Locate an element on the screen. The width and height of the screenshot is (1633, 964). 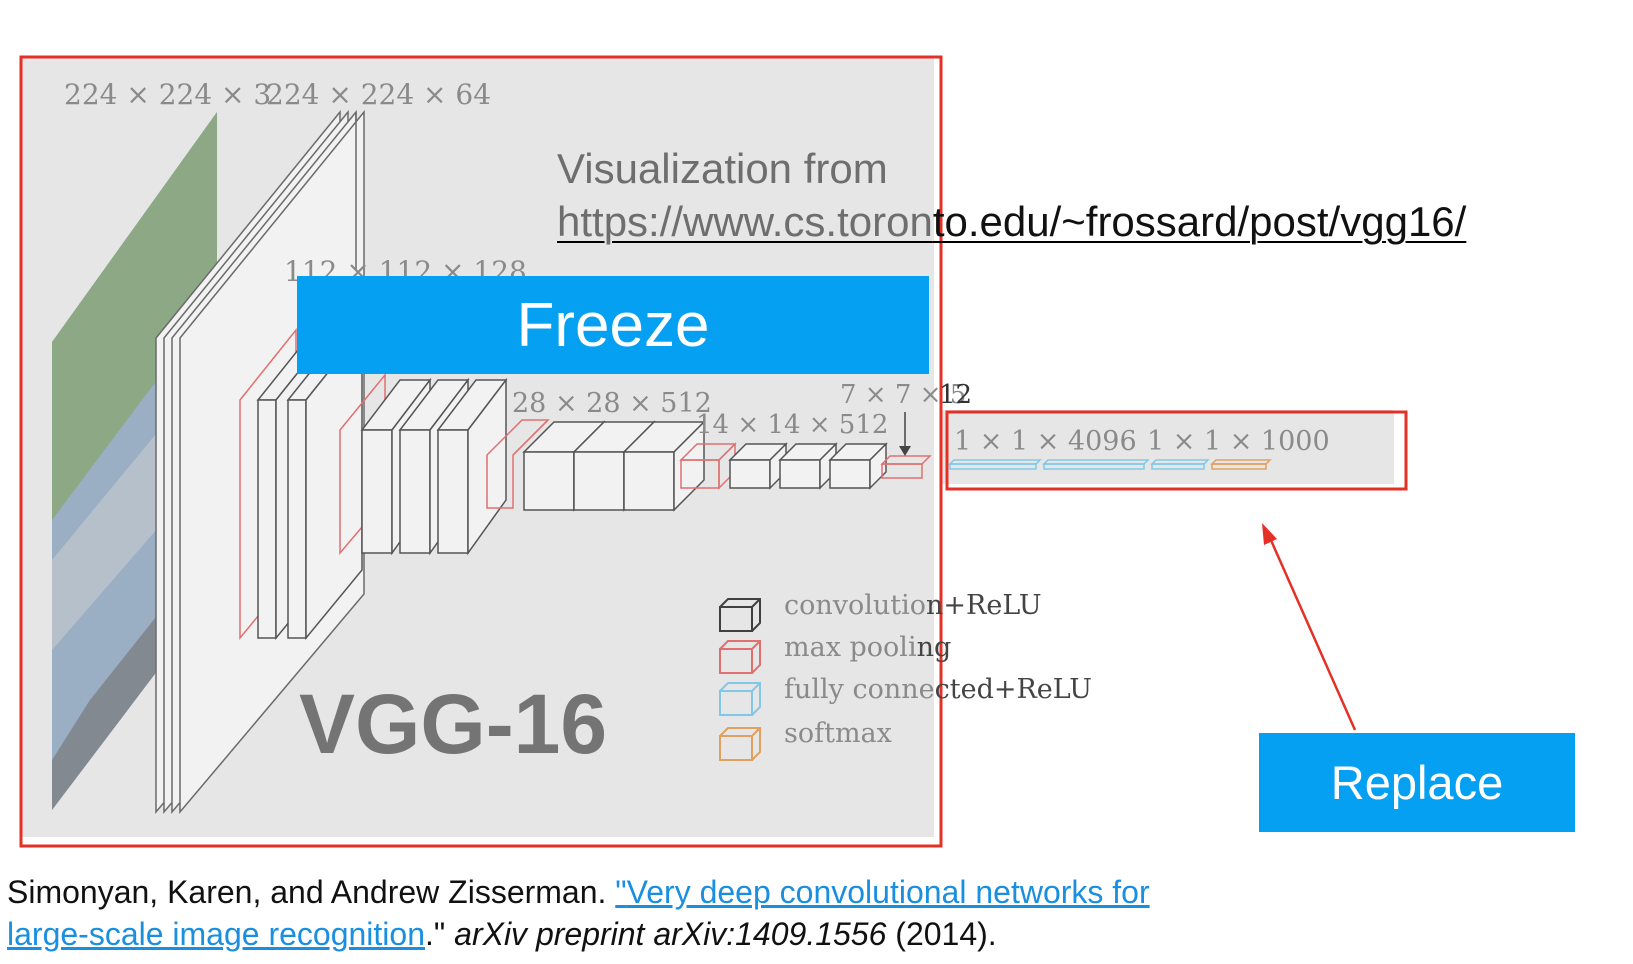
citation-title-line1: Very deep convolutional networks for is located at coordinates (888, 892).